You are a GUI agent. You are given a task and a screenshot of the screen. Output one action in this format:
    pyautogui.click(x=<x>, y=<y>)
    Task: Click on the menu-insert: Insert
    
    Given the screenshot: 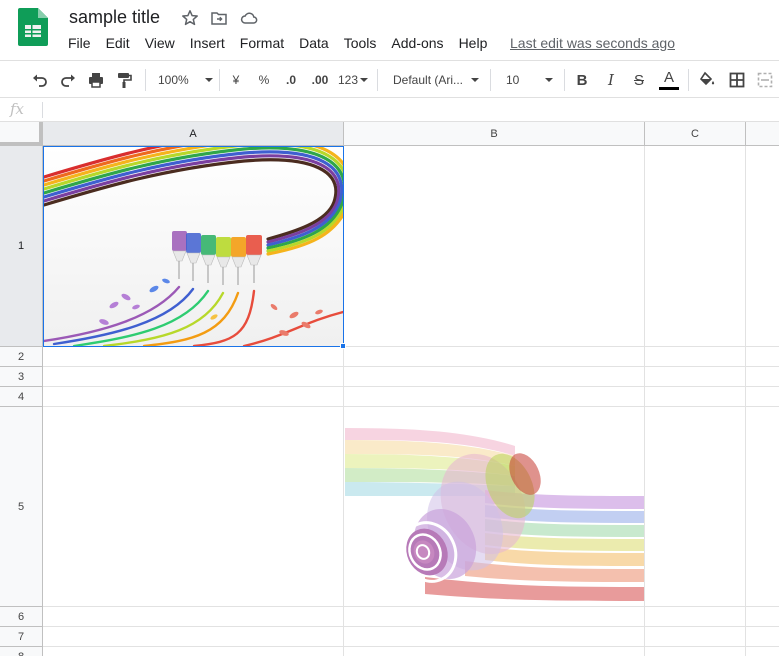 What is the action you would take?
    pyautogui.click(x=207, y=44)
    